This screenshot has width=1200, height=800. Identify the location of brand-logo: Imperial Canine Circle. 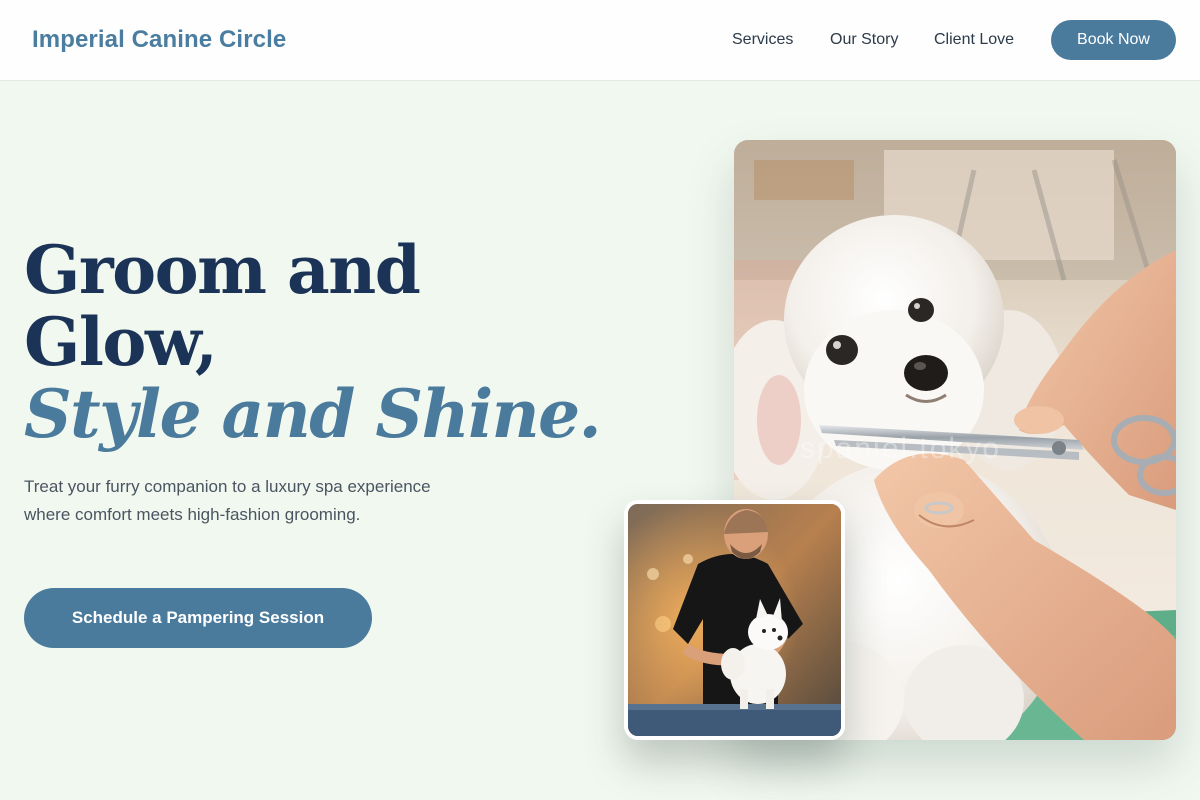
(159, 40).